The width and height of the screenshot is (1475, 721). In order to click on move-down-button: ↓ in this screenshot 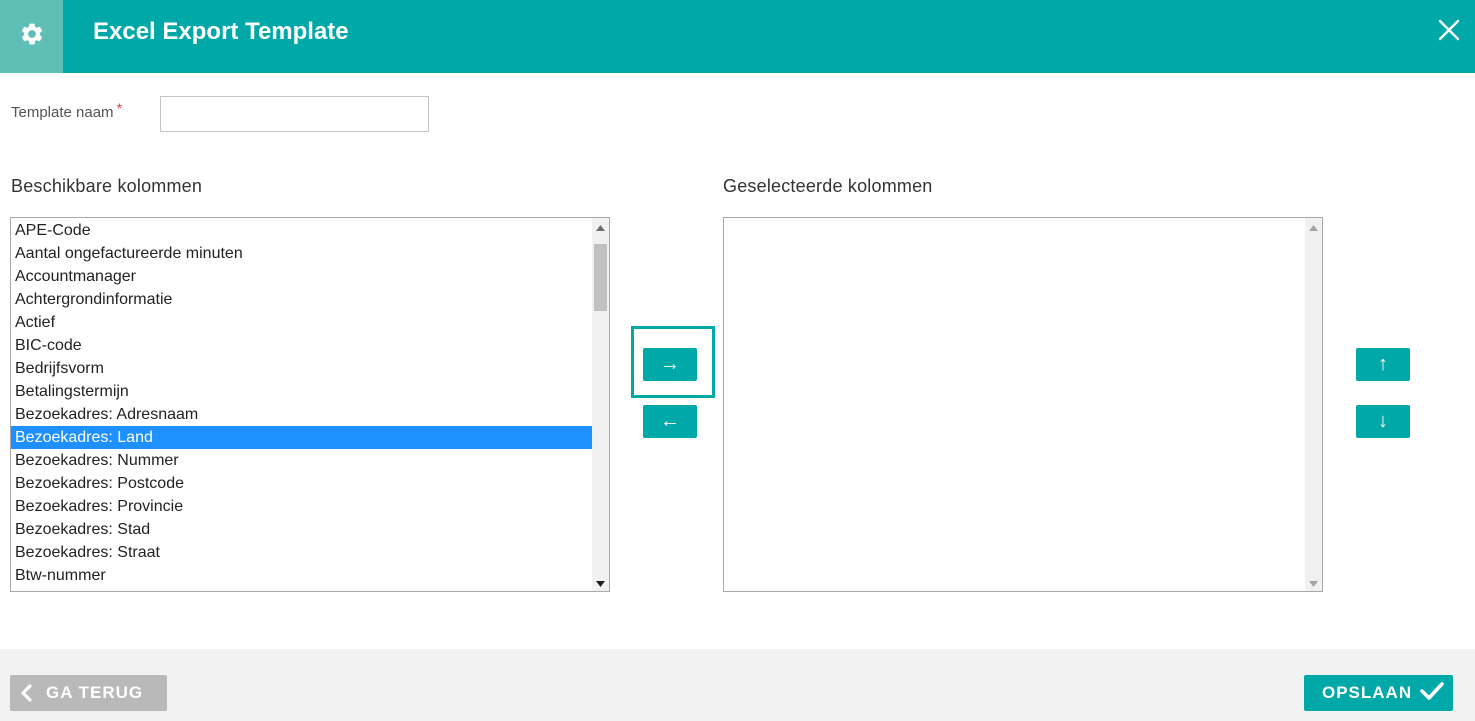, I will do `click(1383, 421)`.